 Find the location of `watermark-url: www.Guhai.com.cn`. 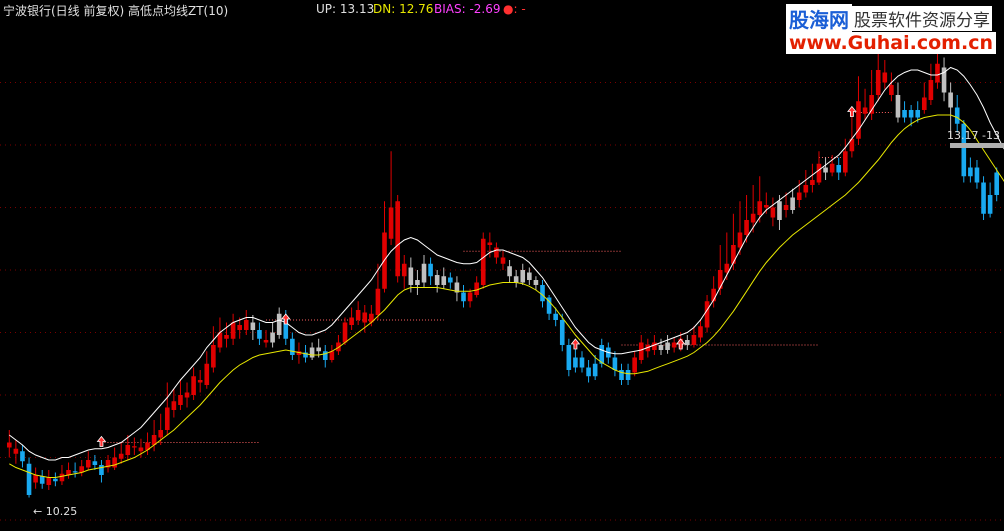

watermark-url: www.Guhai.com.cn is located at coordinates (891, 43).